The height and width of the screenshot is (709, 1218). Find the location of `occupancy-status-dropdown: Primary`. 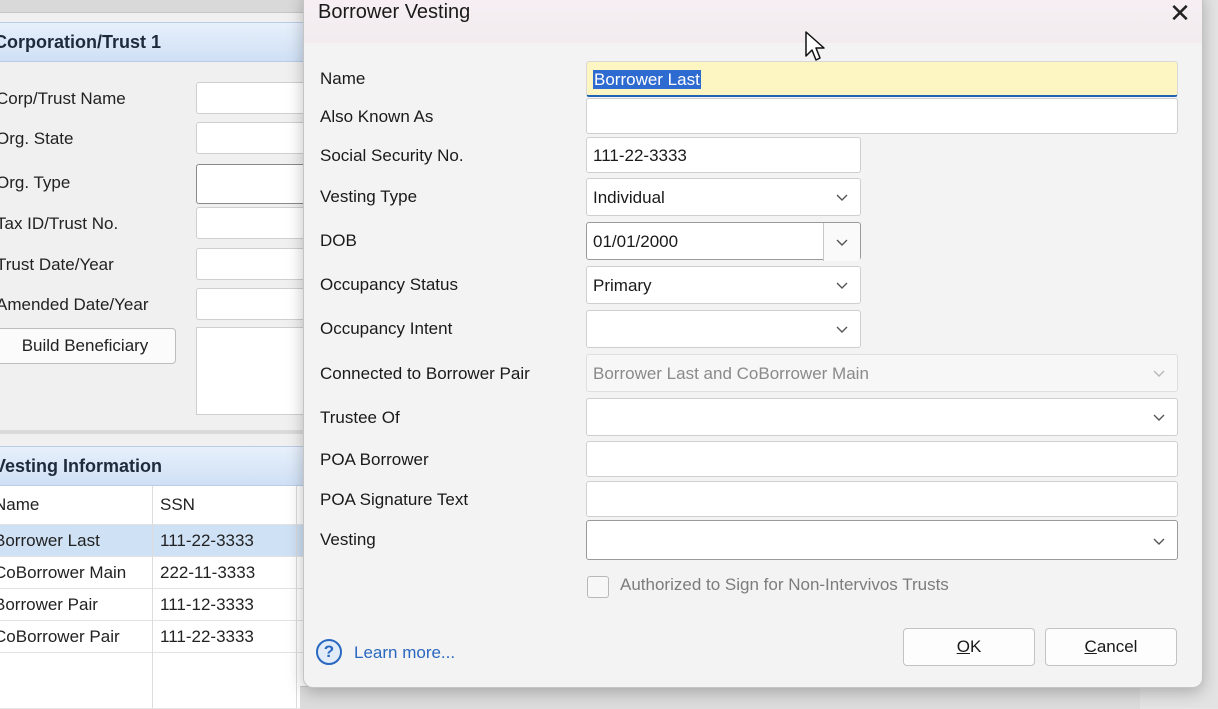

occupancy-status-dropdown: Primary is located at coordinates (723, 285).